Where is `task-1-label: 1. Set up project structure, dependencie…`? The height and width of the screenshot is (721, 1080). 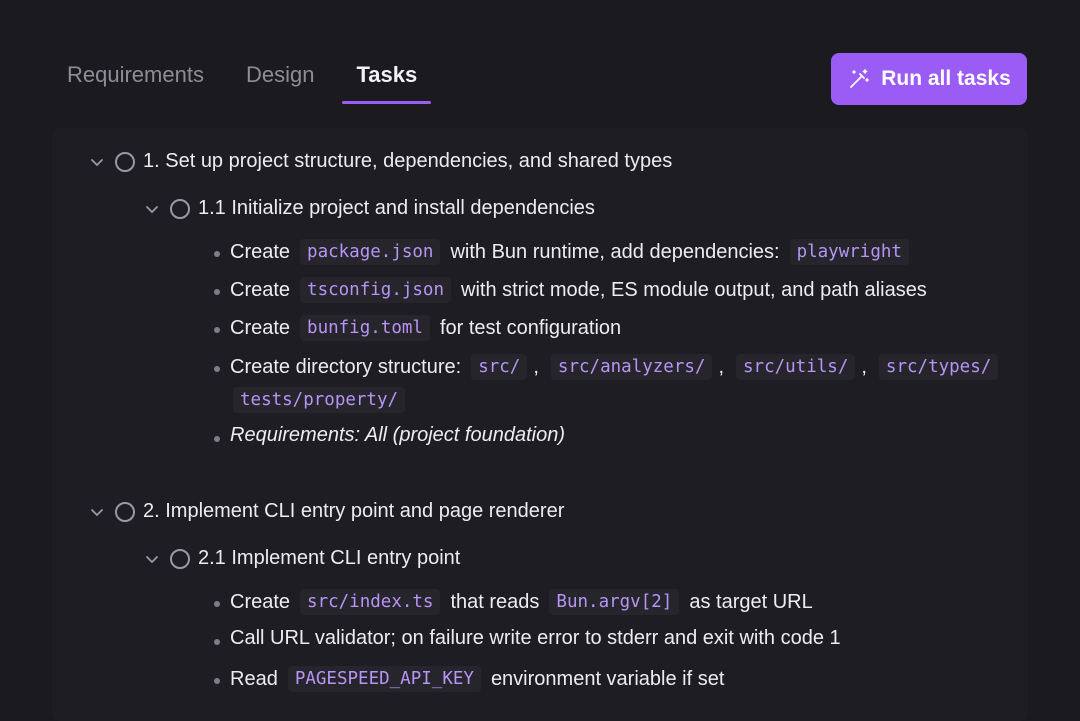 task-1-label: 1. Set up project structure, dependencie… is located at coordinates (408, 161).